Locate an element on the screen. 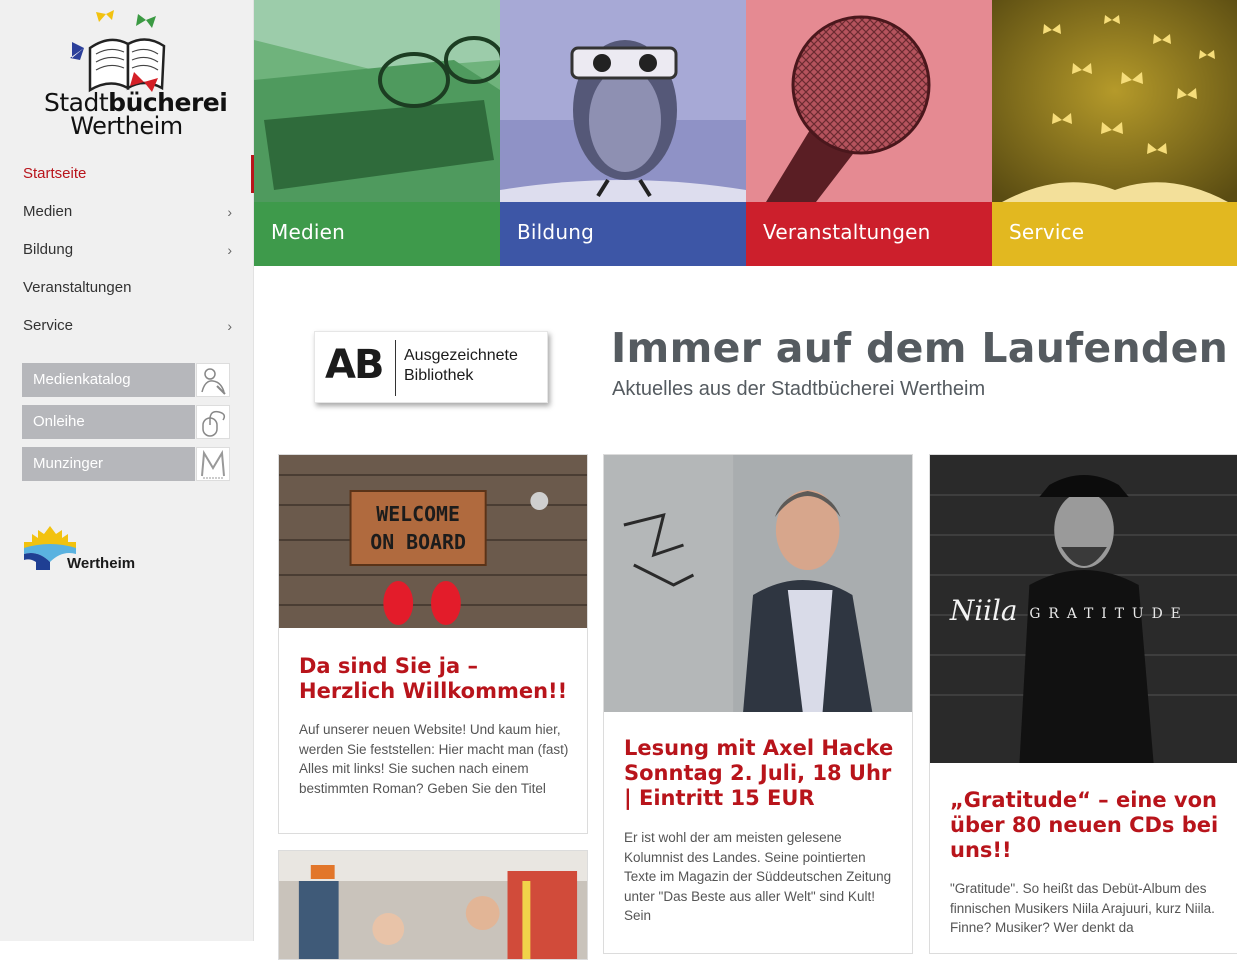 The image size is (1237, 960). logo-text-line2: Wertheim is located at coordinates (126, 126).